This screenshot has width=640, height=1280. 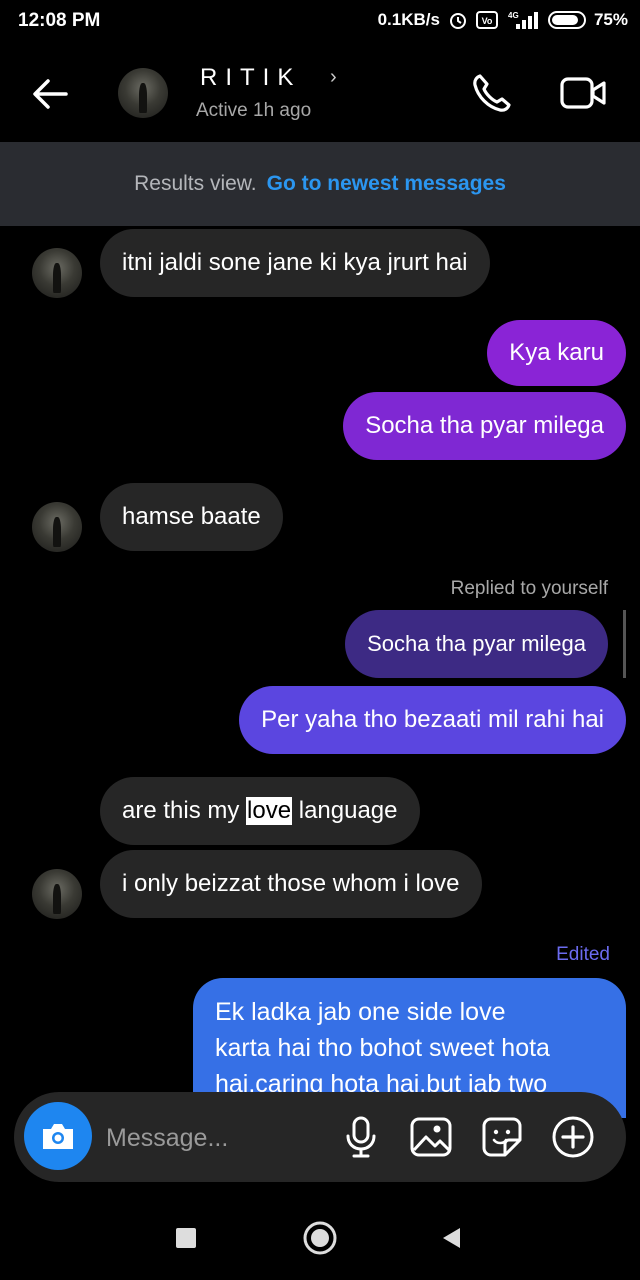 I want to click on home-icon, so click(x=320, y=1238).